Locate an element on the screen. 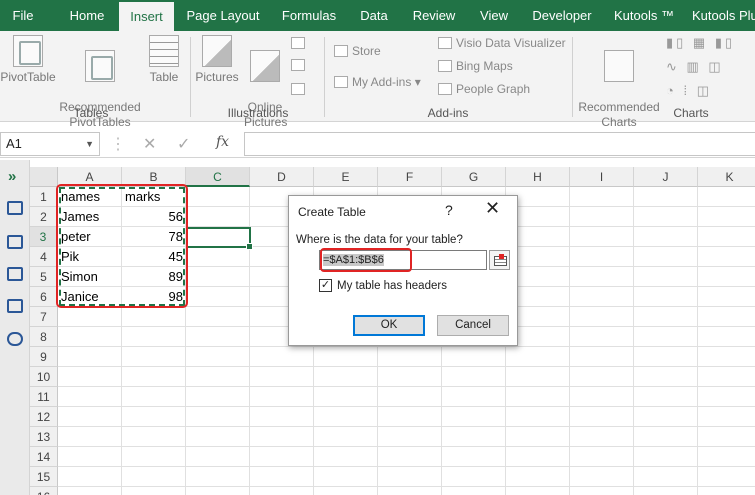 This screenshot has height=495, width=755. chevron-down-icon: ▼ is located at coordinates (89, 144).